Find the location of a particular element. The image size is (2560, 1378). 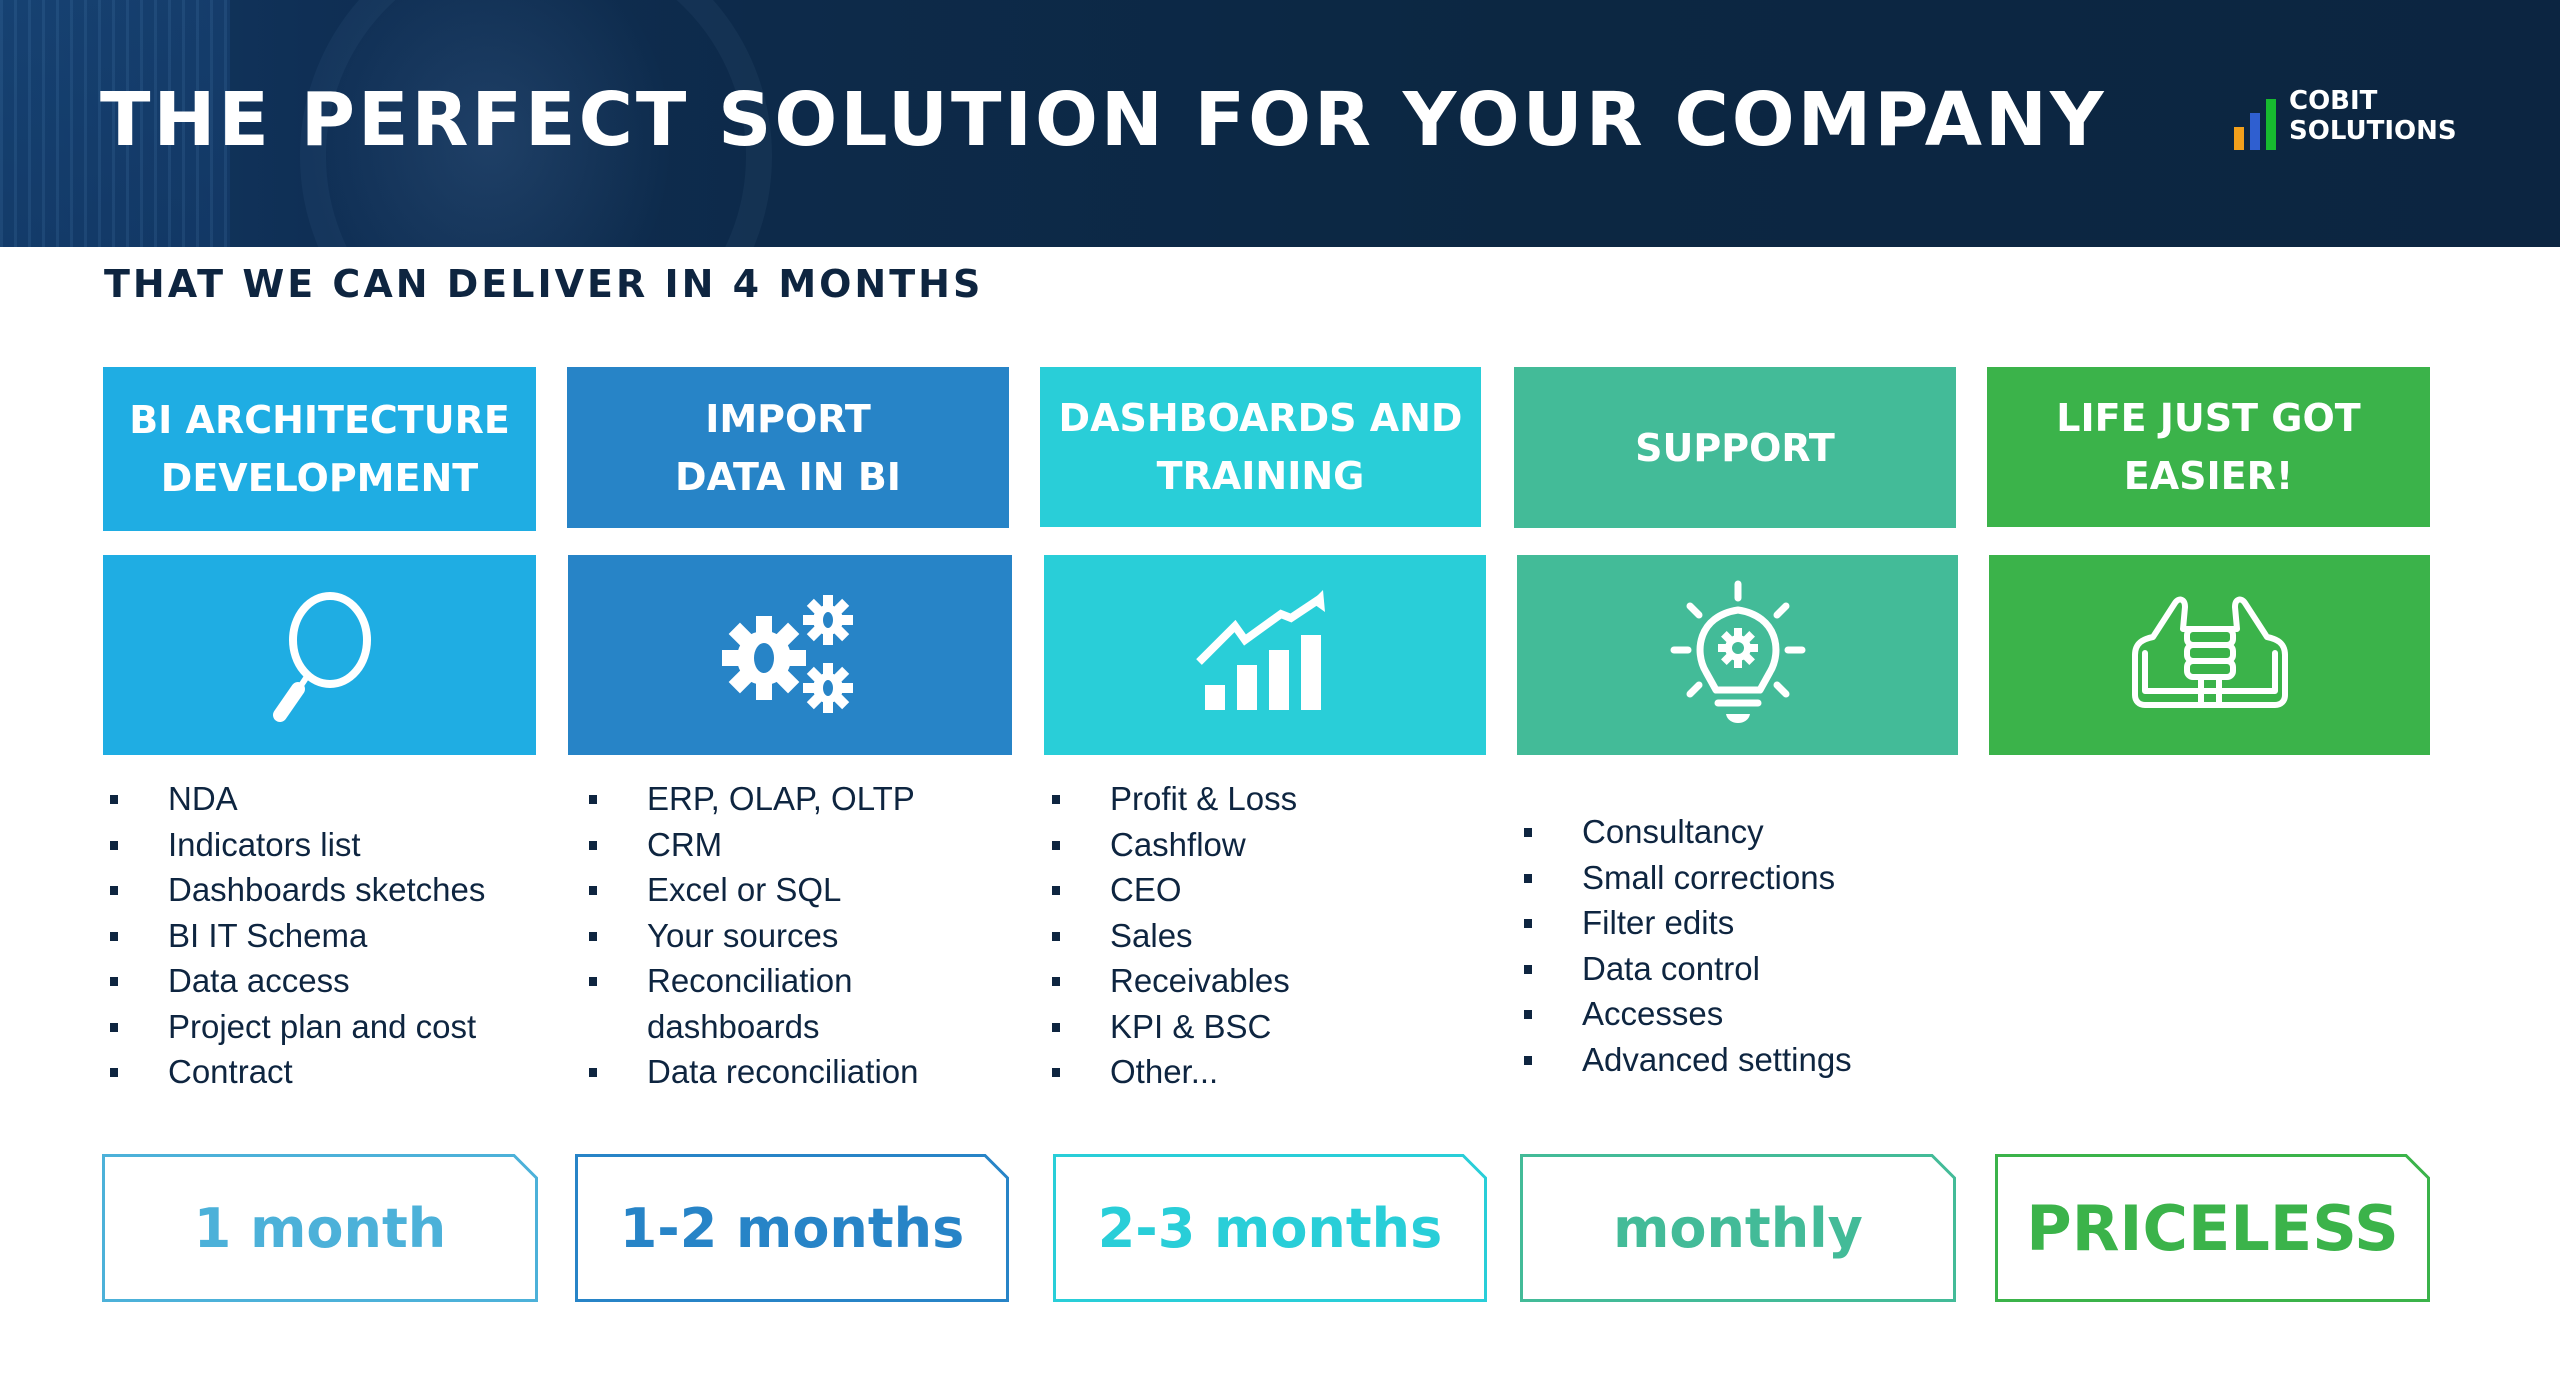

list-item: Dashboards sketches is located at coordinates (297, 890).